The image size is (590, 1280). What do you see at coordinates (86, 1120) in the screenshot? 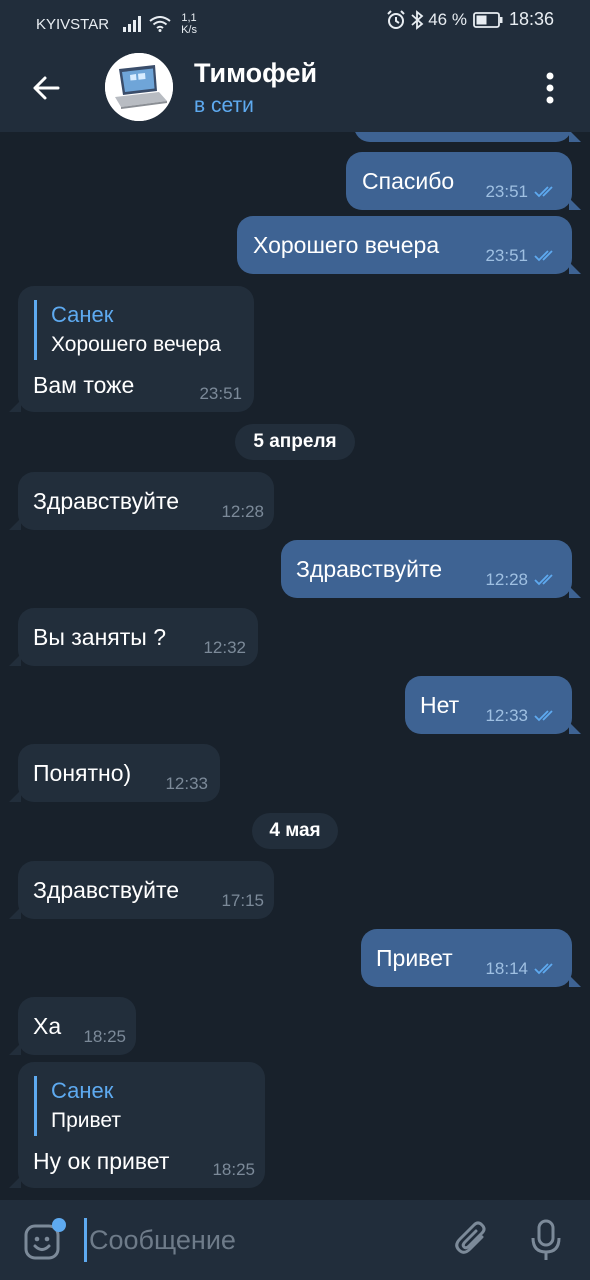
I see `reply-text: Привет` at bounding box center [86, 1120].